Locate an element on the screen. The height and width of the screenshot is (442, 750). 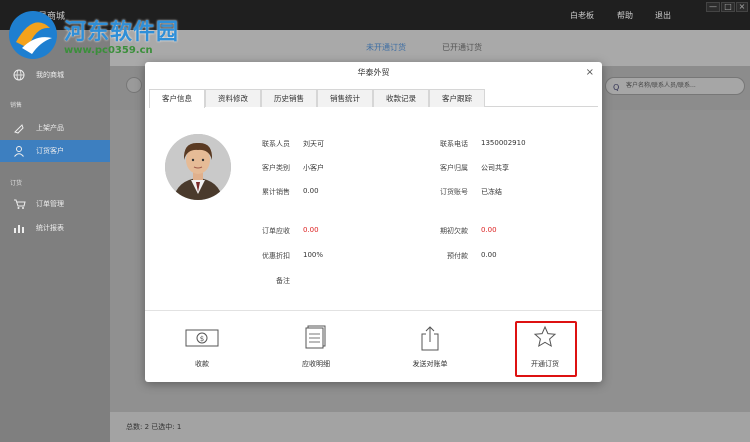
watermark-site-name: 河东软件园 is located at coordinates (122, 32).